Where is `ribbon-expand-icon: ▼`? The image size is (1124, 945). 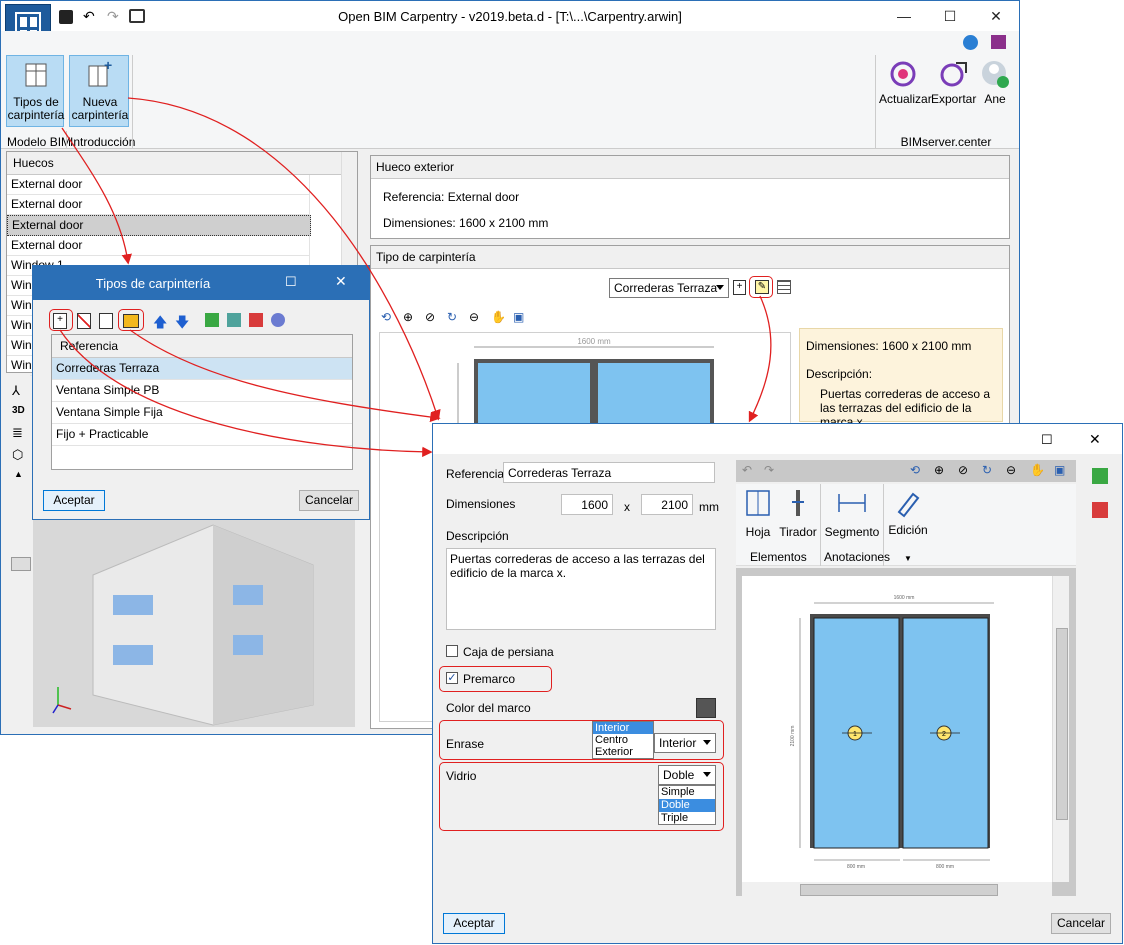
ribbon-expand-icon: ▼ is located at coordinates (908, 558).